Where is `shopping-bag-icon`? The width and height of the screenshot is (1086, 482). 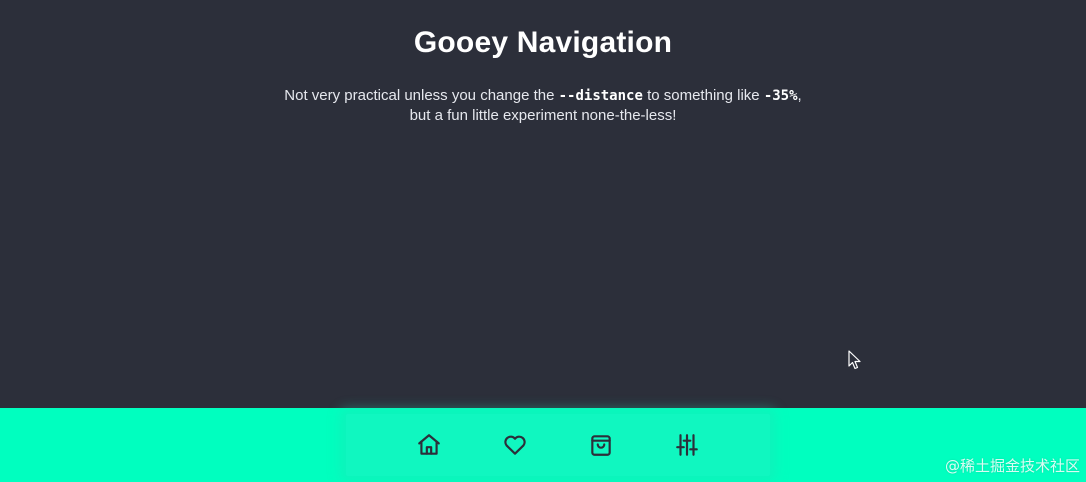 shopping-bag-icon is located at coordinates (601, 445).